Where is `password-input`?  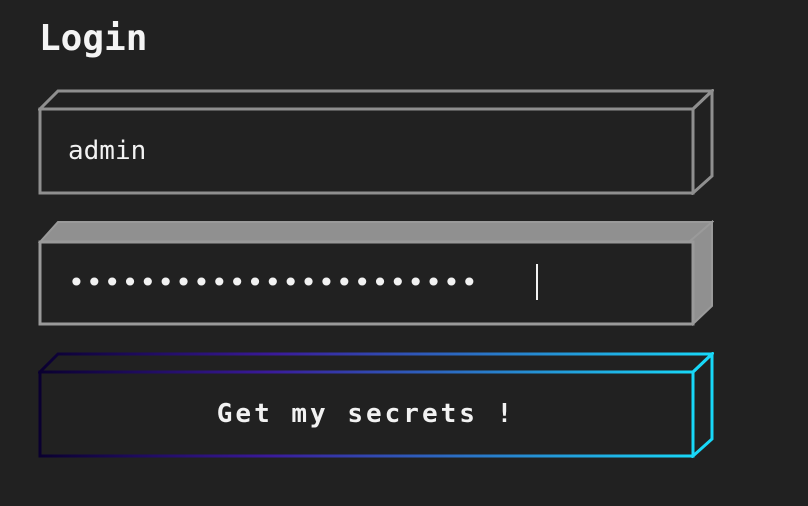
password-input is located at coordinates (366, 282).